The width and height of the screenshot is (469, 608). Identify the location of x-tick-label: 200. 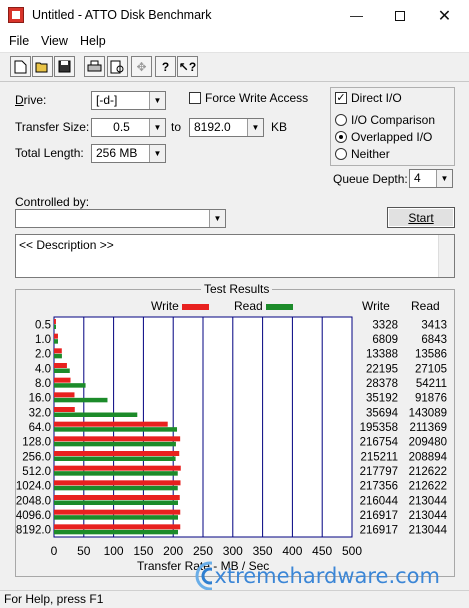
(173, 551).